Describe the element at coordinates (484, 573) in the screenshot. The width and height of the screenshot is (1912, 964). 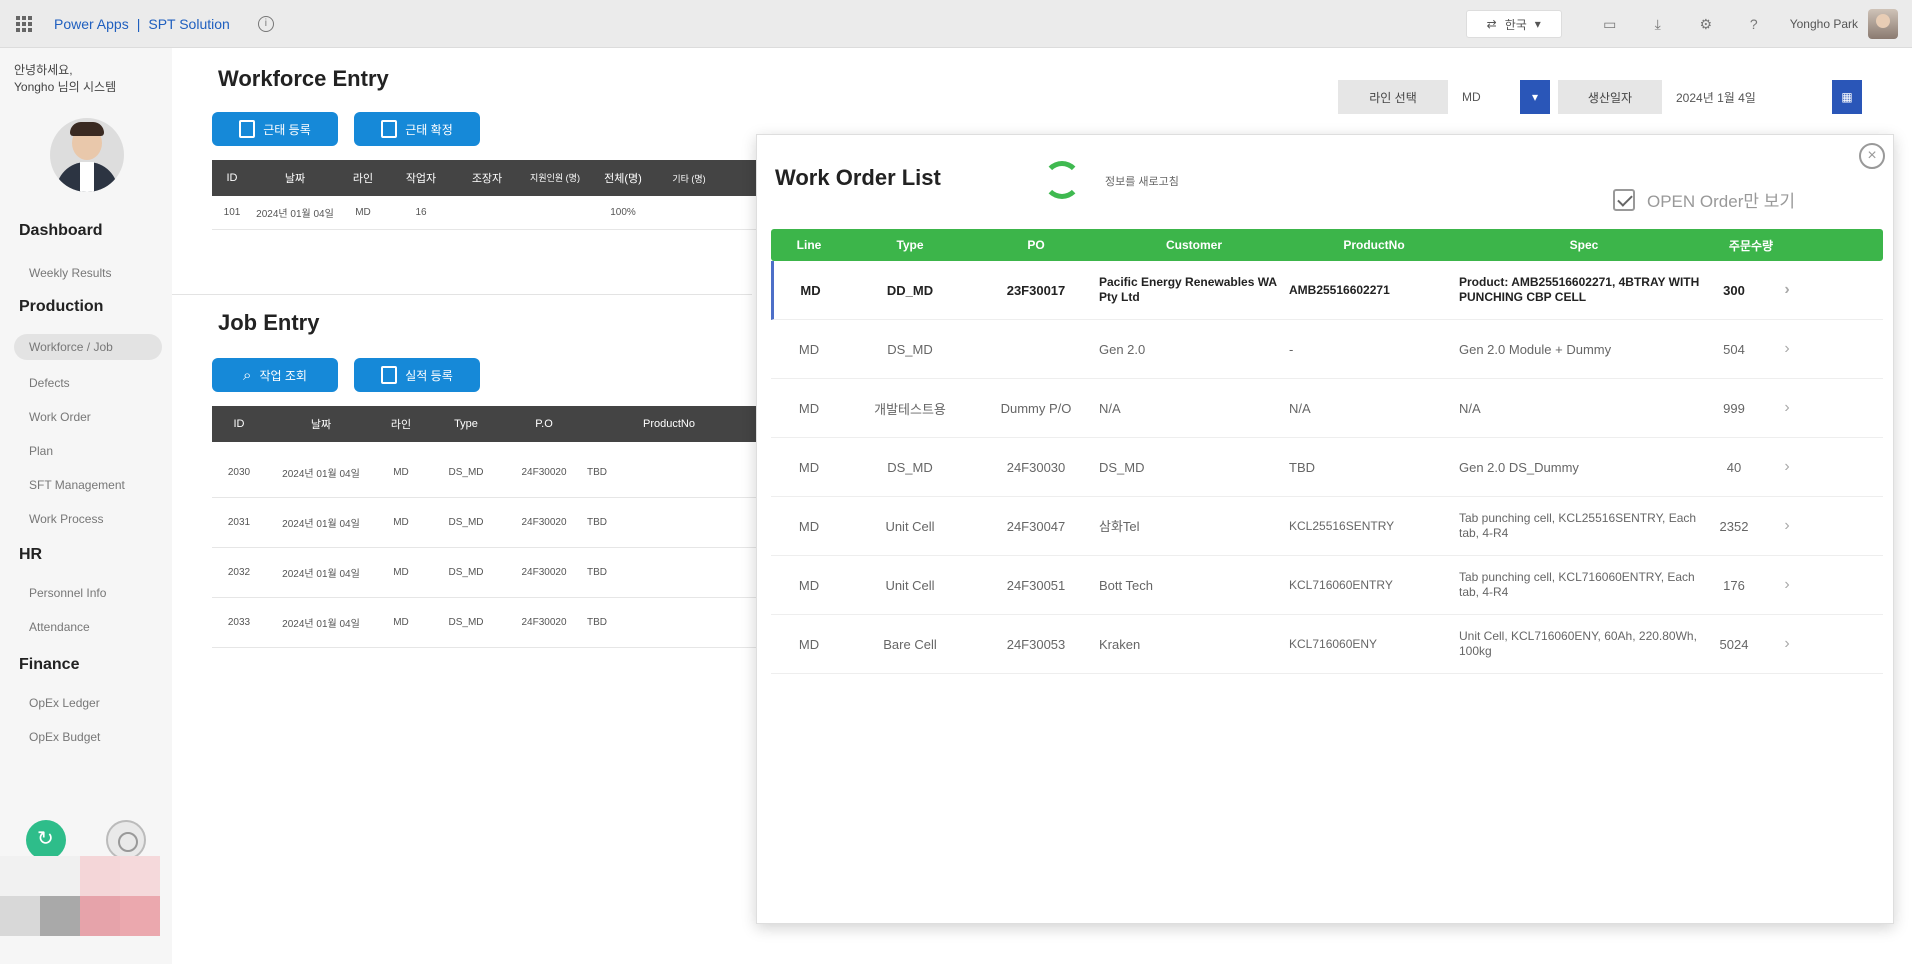
I see `table-row: 2032 2024년 01월 04일 MD DS_MD 24F30020 TBD` at that location.